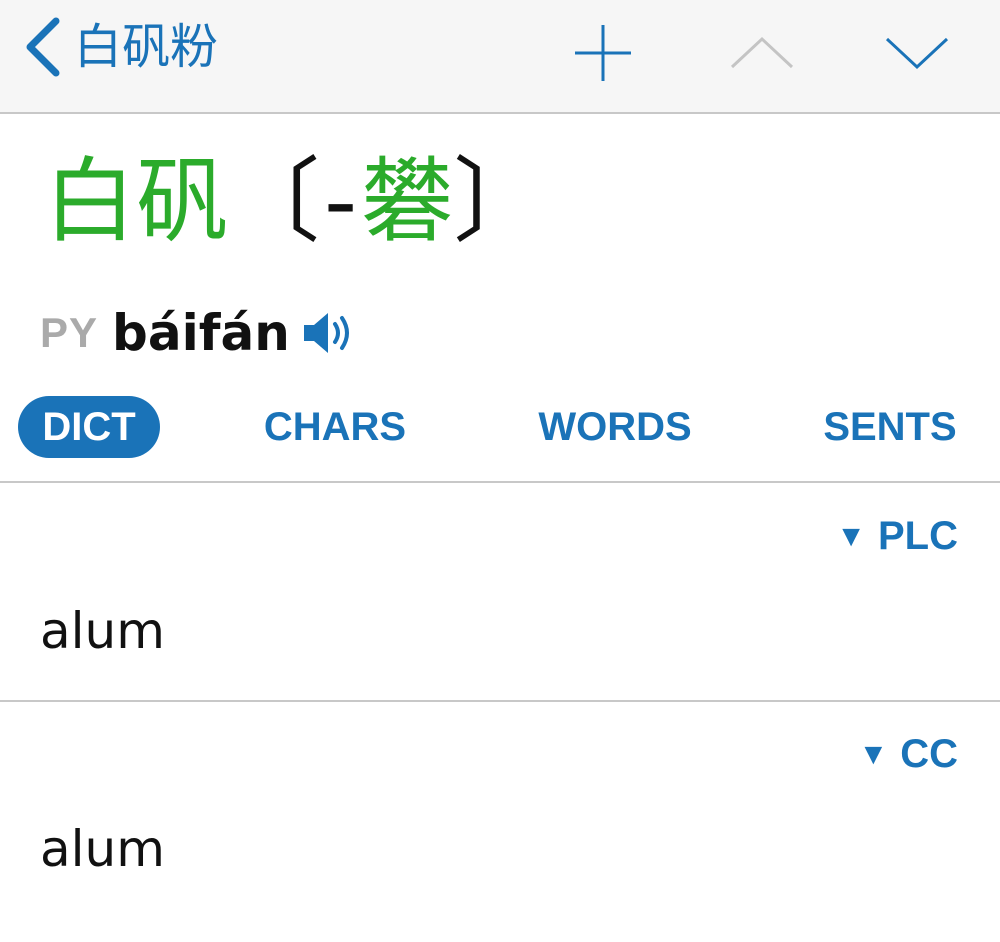 The width and height of the screenshot is (1000, 942). What do you see at coordinates (335, 427) in the screenshot?
I see `tab-chars: CHARS` at bounding box center [335, 427].